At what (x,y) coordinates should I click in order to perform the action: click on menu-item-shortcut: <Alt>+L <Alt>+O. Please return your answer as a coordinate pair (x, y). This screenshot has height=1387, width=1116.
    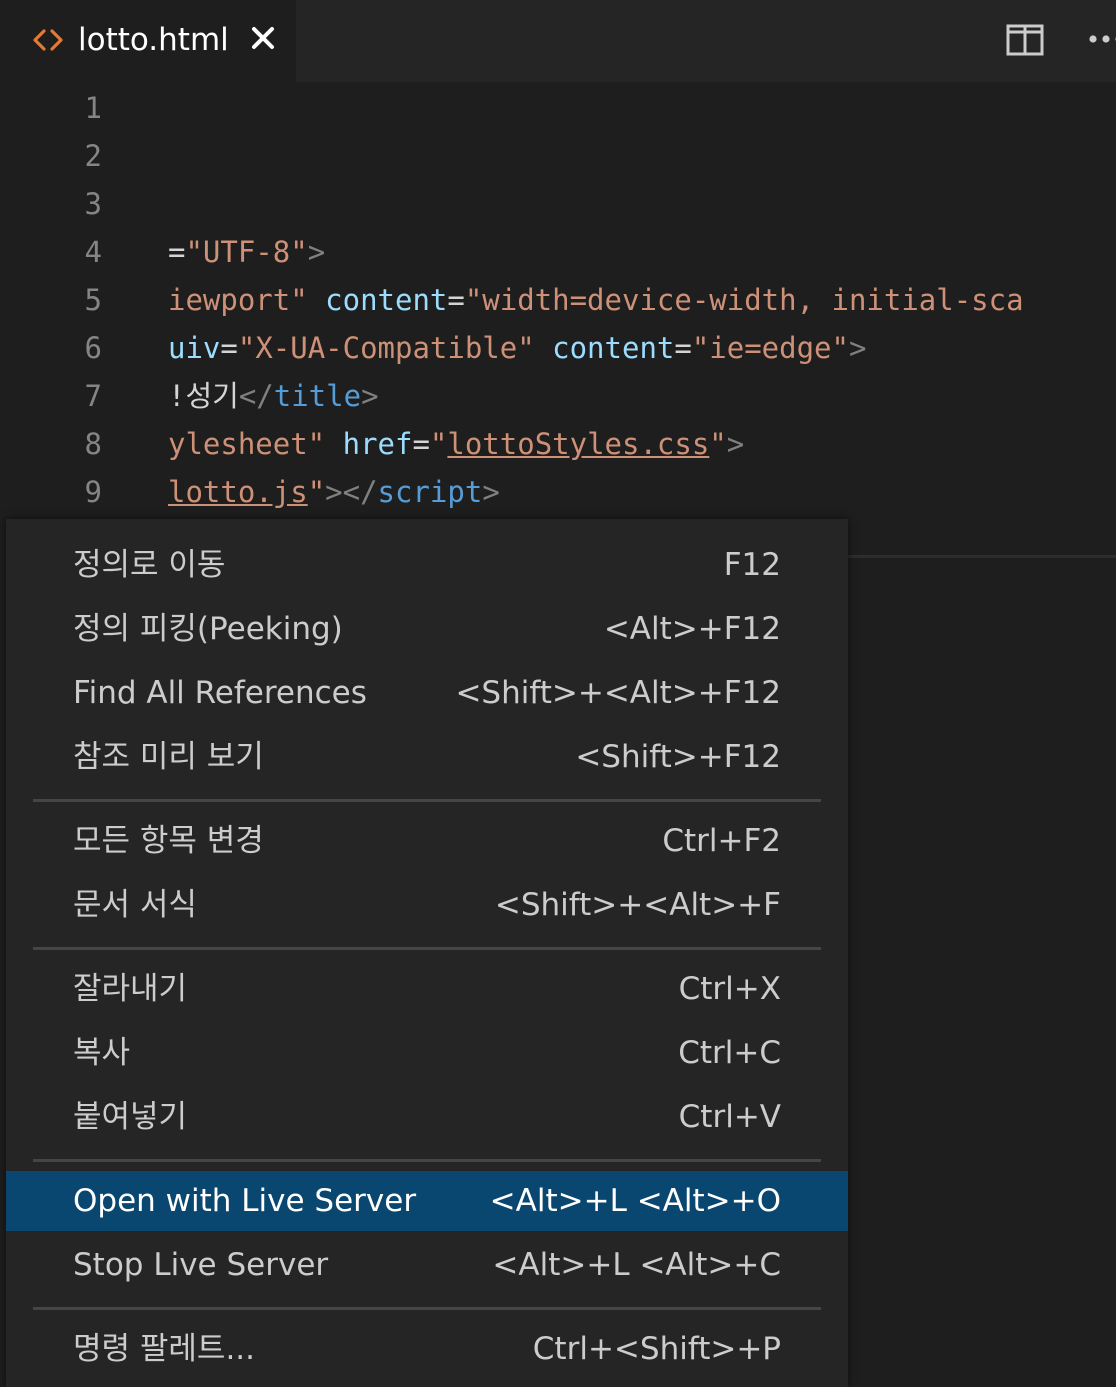
    Looking at the image, I should click on (635, 1201).